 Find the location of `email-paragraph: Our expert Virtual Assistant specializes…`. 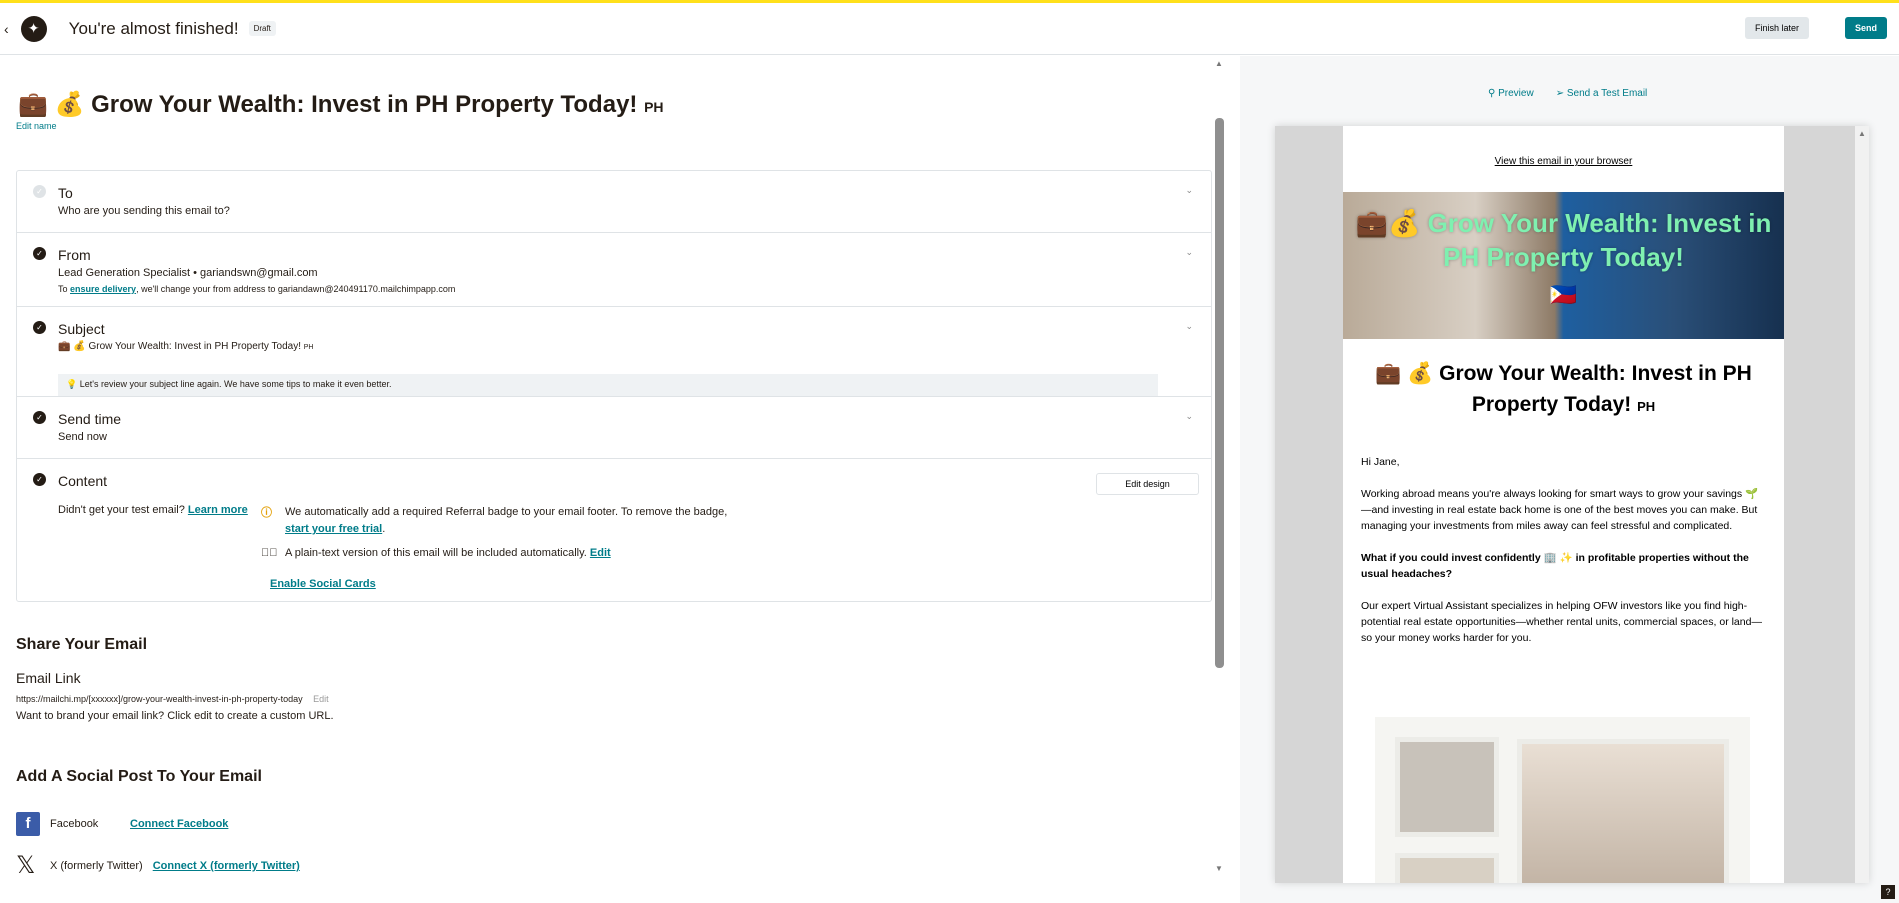

email-paragraph: Our expert Virtual Assistant specializes… is located at coordinates (1561, 622).